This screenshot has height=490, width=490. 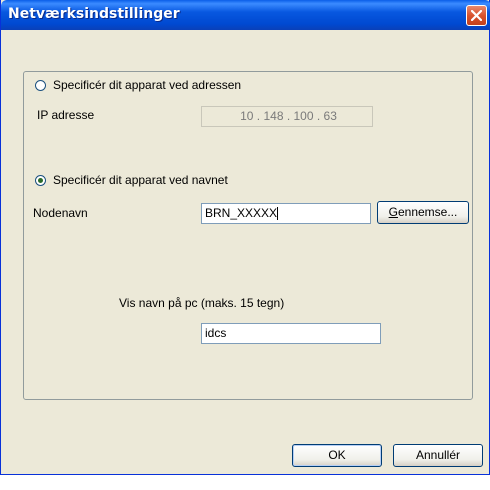 What do you see at coordinates (241, 213) in the screenshot?
I see `node-name-value: BRN_XXXXX` at bounding box center [241, 213].